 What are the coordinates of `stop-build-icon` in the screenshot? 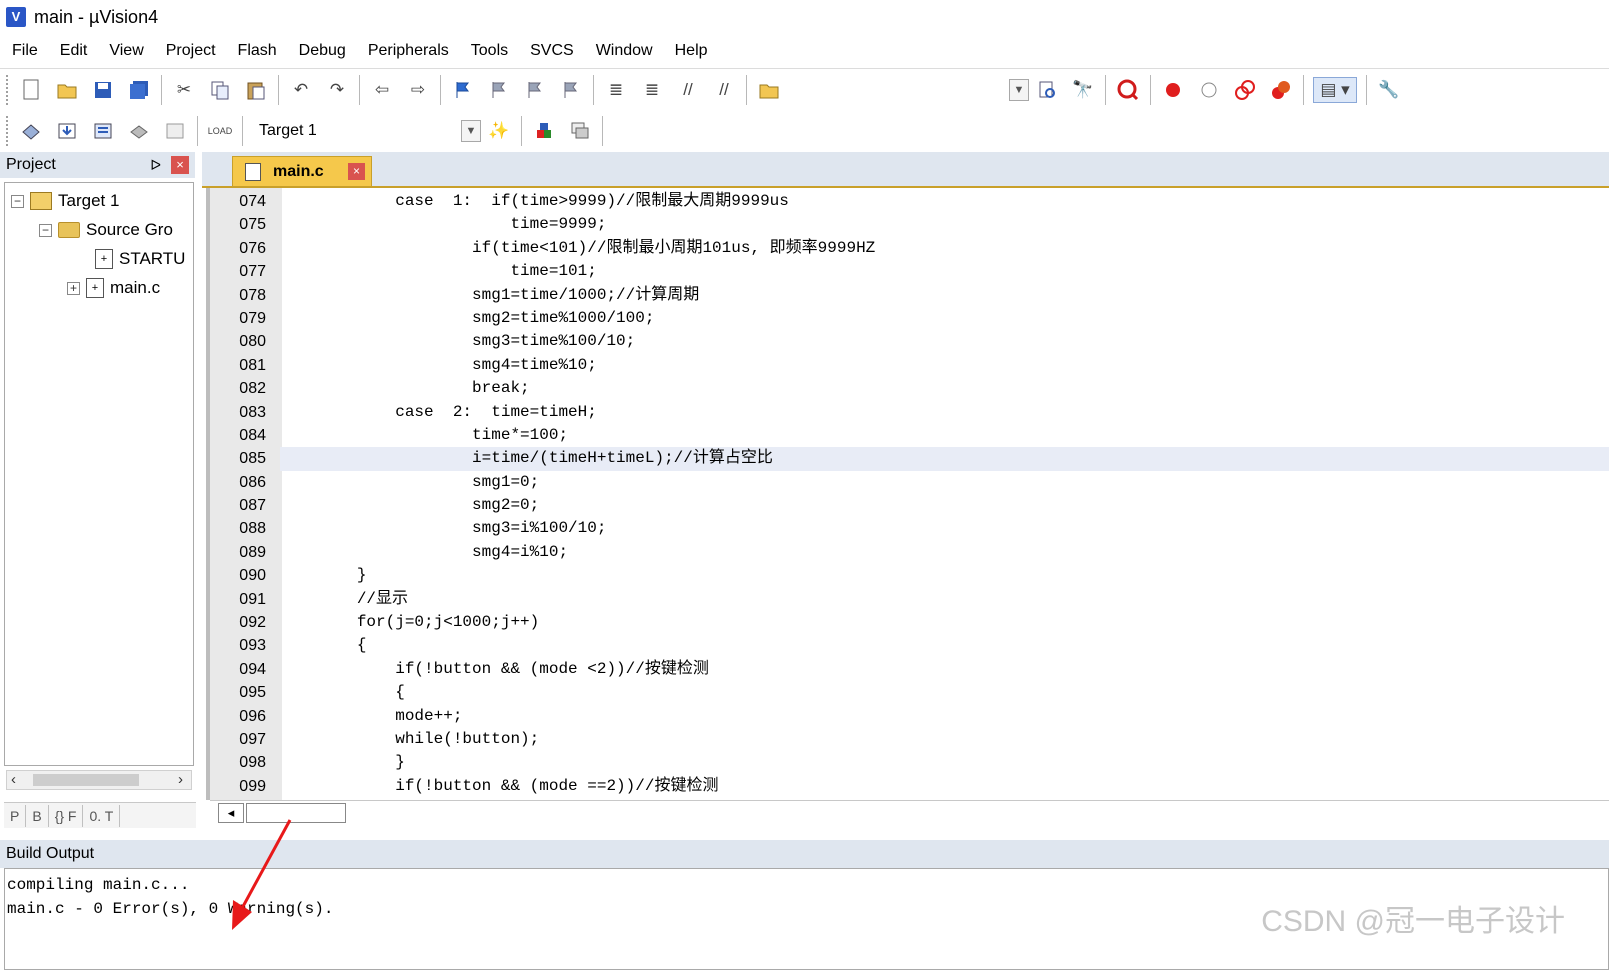 It's located at (175, 131).